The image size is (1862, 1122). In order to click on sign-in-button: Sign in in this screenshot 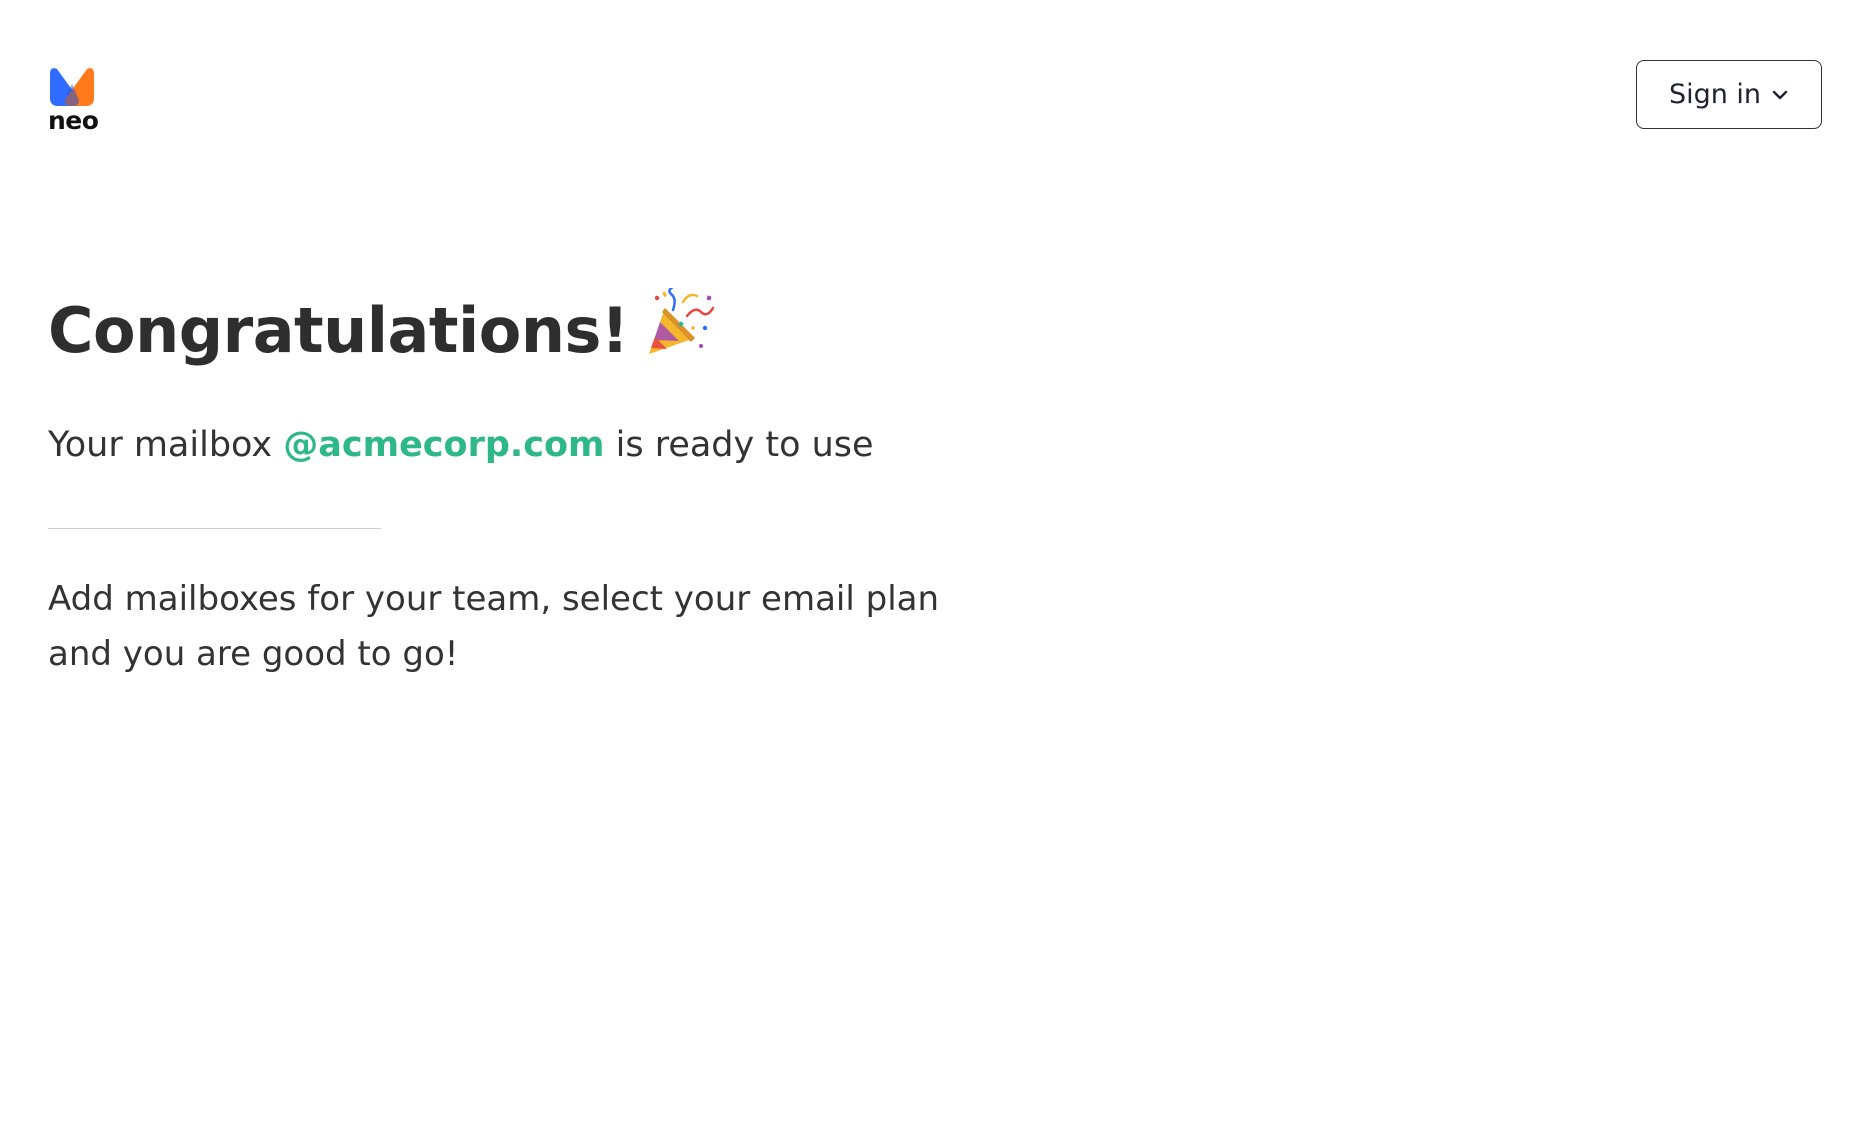, I will do `click(1729, 94)`.